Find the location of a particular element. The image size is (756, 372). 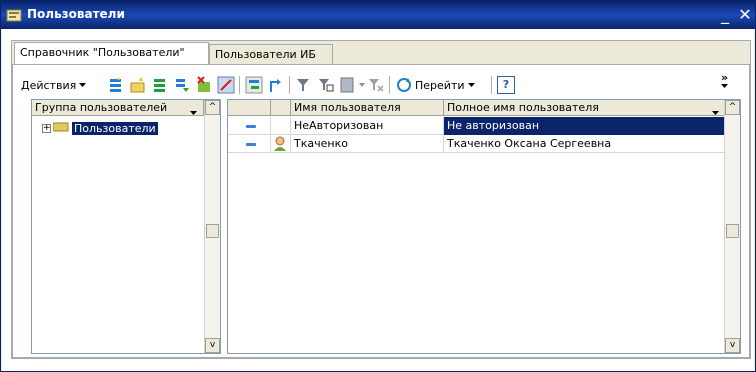

filter-history-button is located at coordinates (352, 85).